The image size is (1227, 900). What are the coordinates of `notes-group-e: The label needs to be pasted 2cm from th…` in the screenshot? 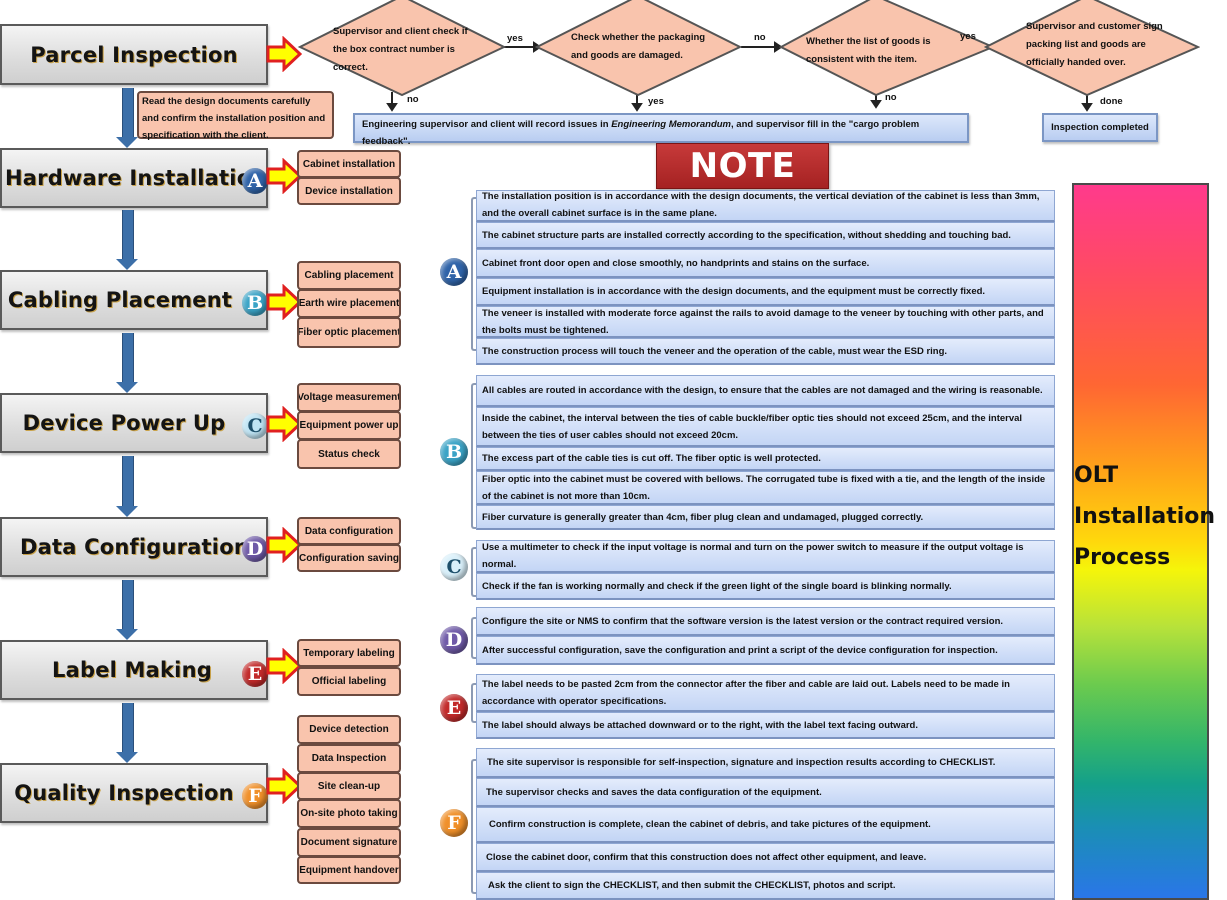 It's located at (765, 706).